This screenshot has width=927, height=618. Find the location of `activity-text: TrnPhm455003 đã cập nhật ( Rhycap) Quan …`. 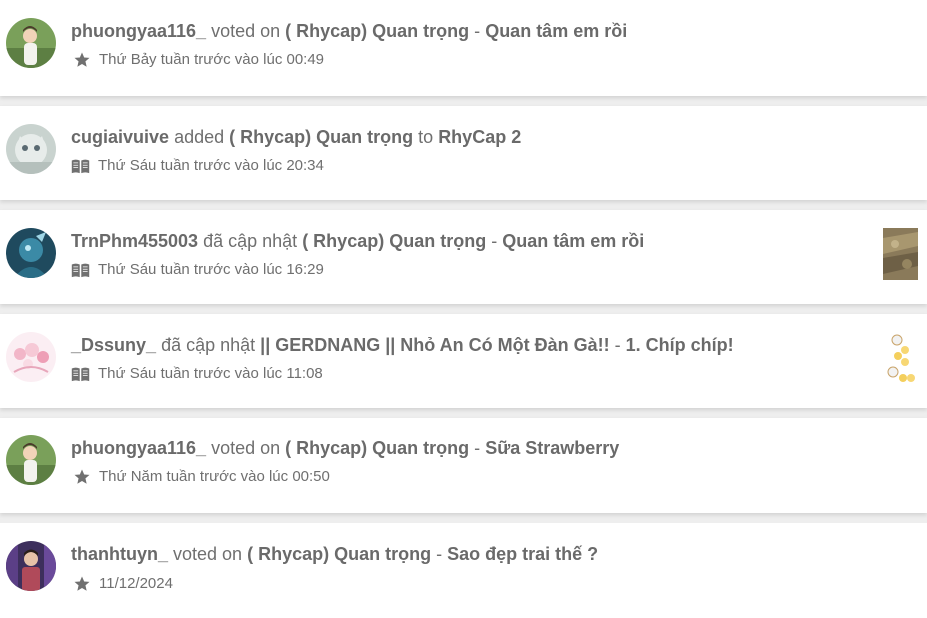

activity-text: TrnPhm455003 đã cập nhật ( Rhycap) Quan … is located at coordinates (357, 241).